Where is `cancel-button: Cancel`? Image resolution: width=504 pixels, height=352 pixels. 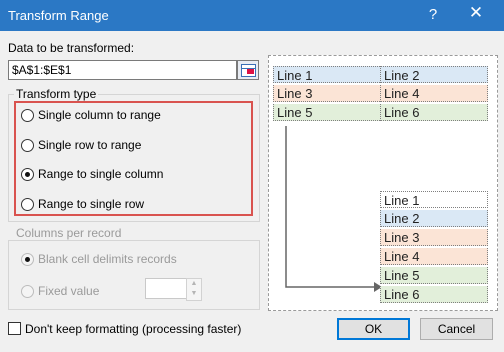 cancel-button: Cancel is located at coordinates (456, 329).